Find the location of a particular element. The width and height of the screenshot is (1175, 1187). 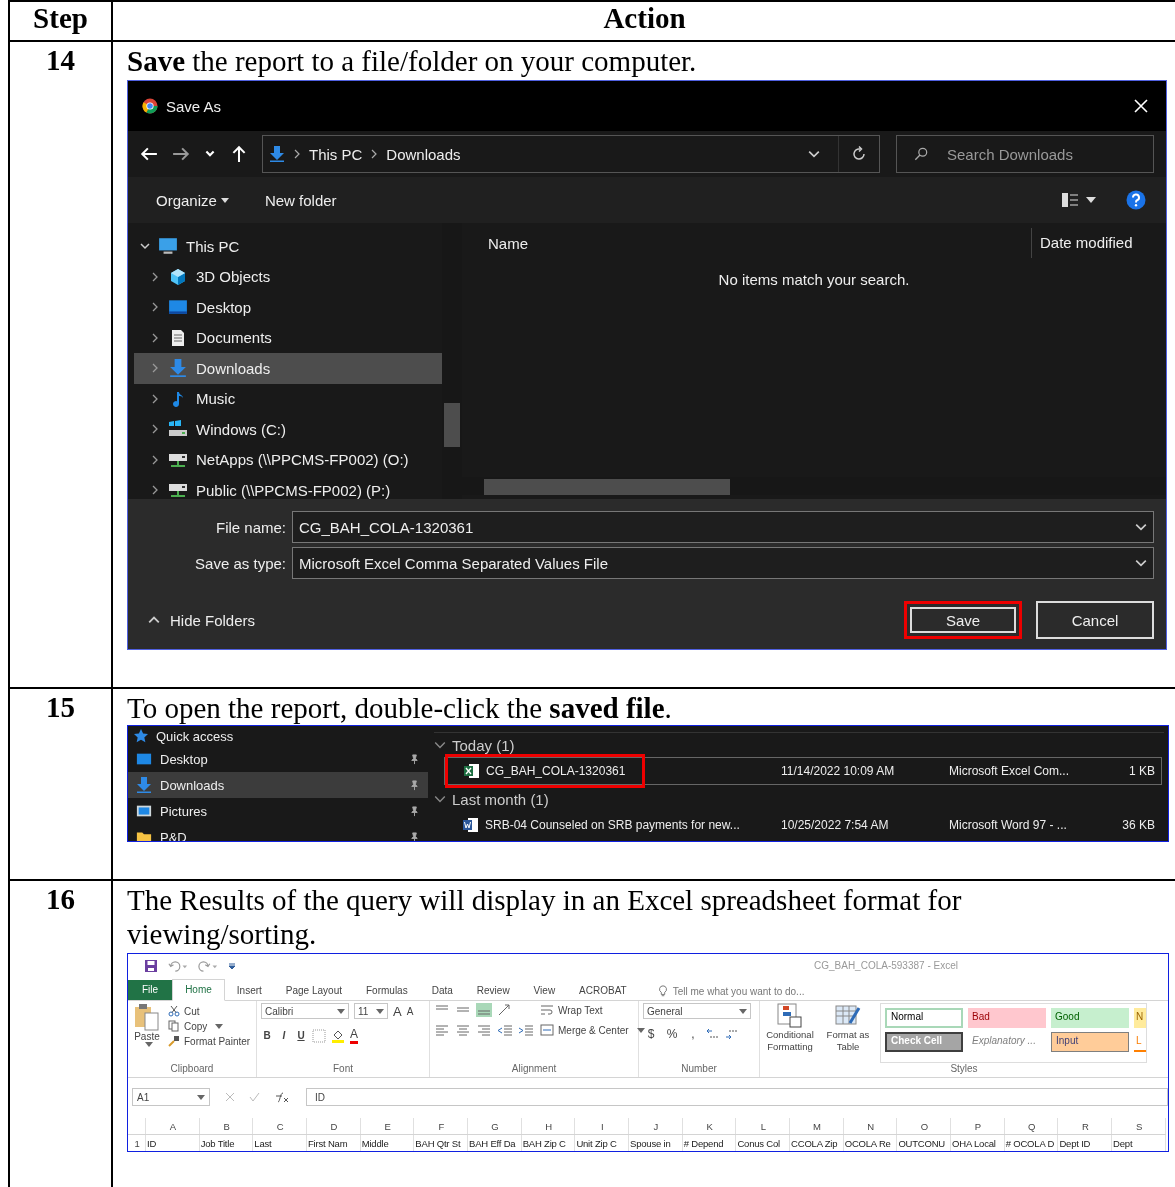

ribbon-tab: Review is located at coordinates (493, 991).